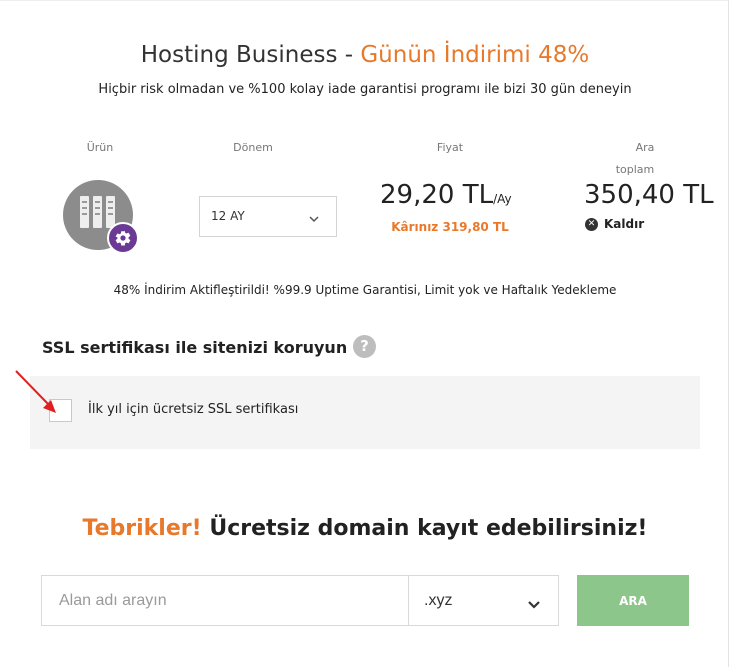 Image resolution: width=730 pixels, height=668 pixels. I want to click on remove-label: Kaldır, so click(624, 224).